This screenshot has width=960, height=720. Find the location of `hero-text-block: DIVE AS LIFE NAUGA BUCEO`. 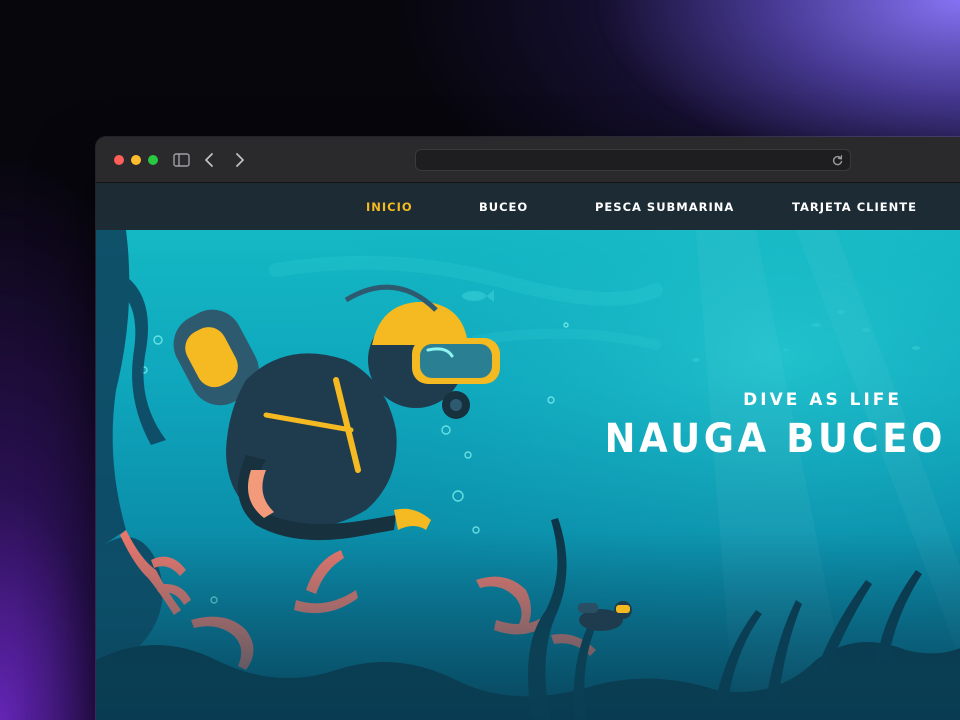

hero-text-block: DIVE AS LIFE NAUGA BUCEO is located at coordinates (760, 426).